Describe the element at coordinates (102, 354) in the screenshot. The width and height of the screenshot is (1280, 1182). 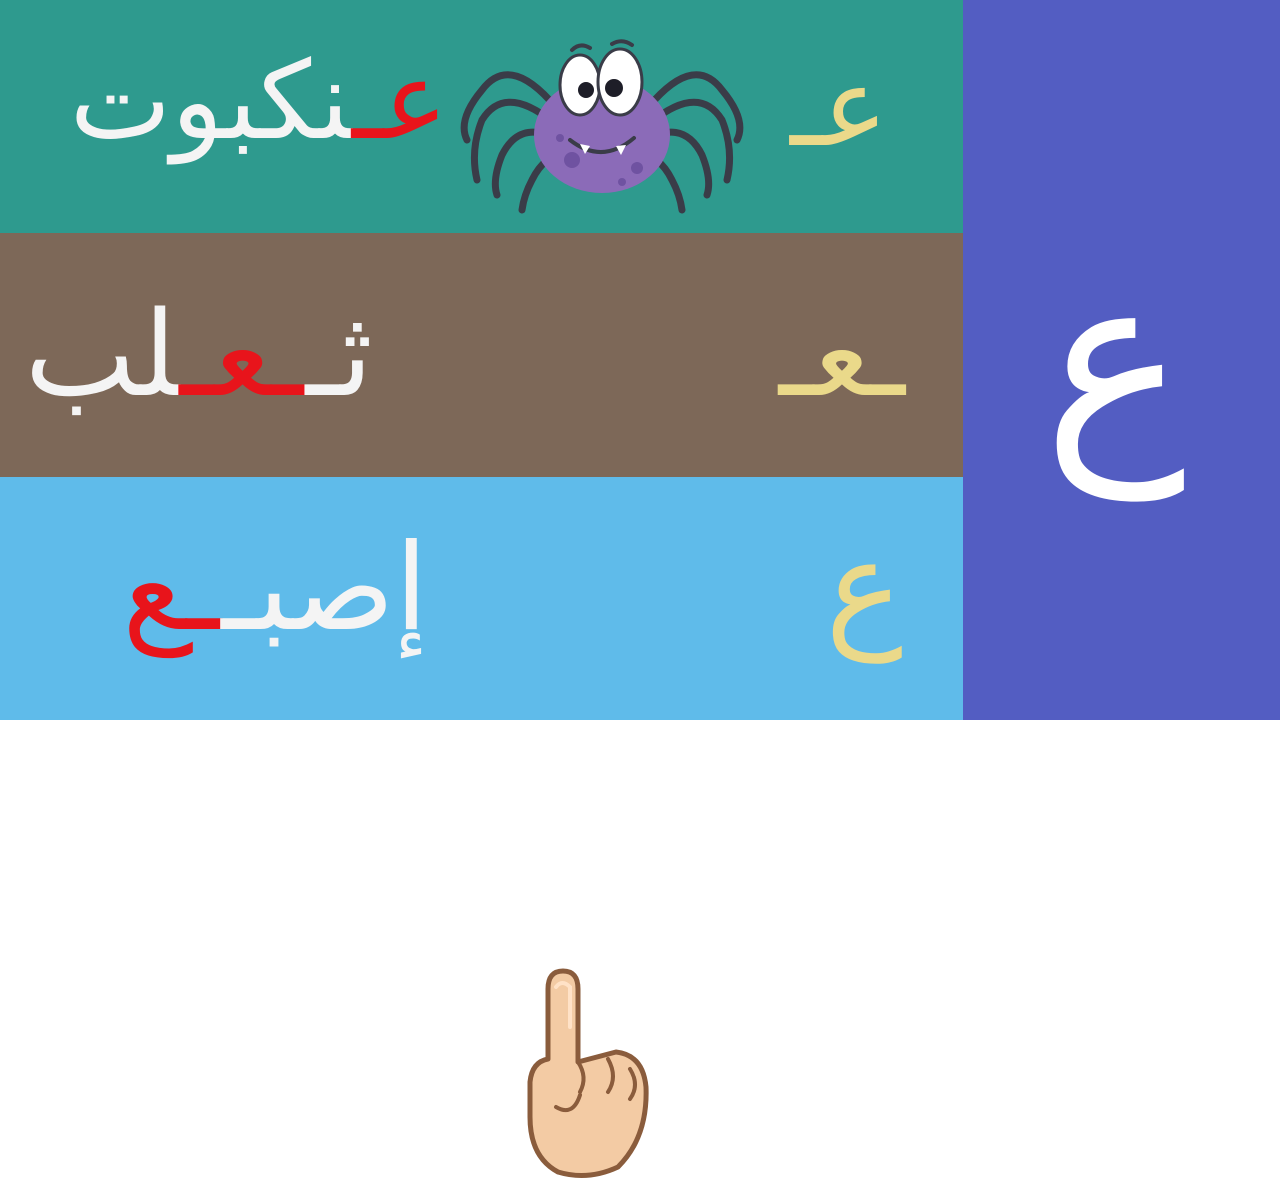
I see `word-suffix: لب` at that location.